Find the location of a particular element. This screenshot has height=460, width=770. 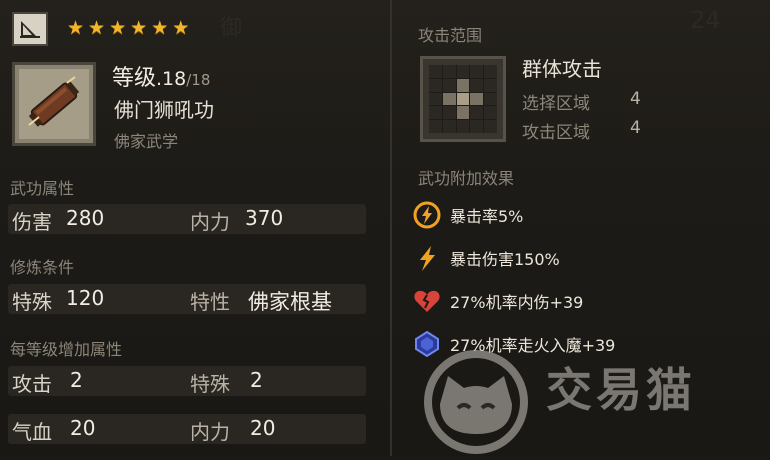

trait-value: 佛家根基 is located at coordinates (290, 302).